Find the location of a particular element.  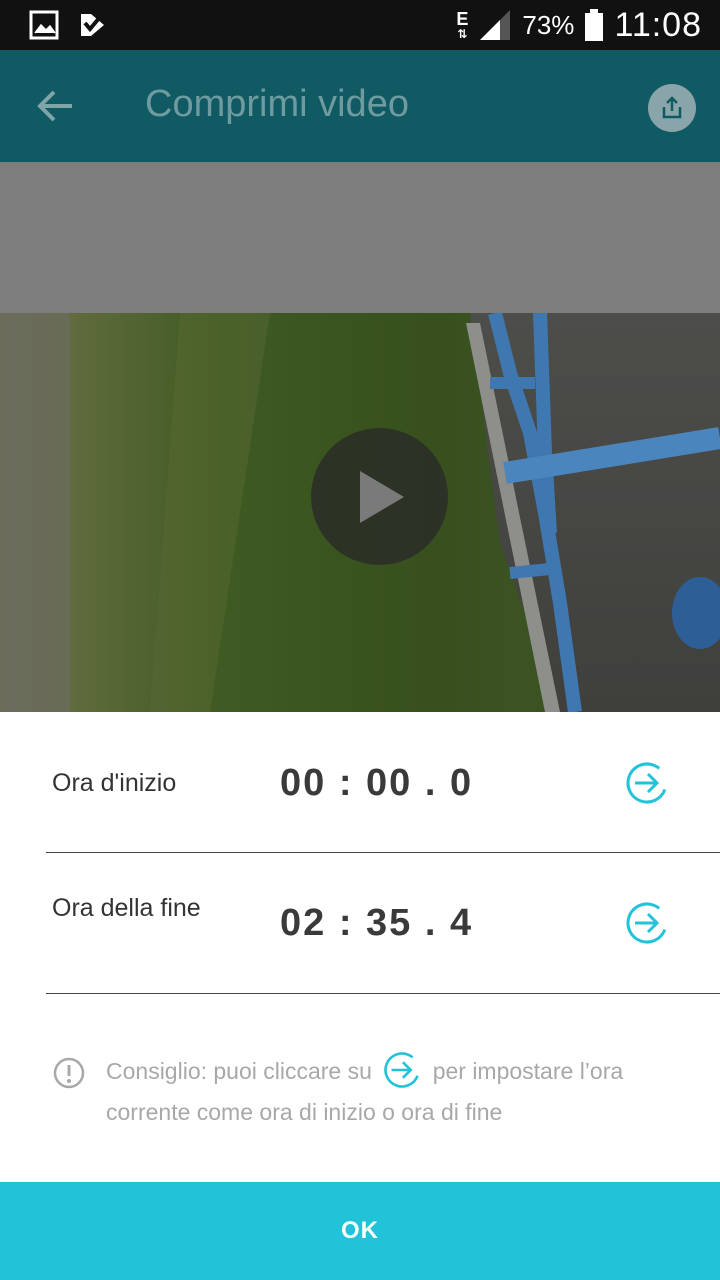

info-icon is located at coordinates (69, 1073).